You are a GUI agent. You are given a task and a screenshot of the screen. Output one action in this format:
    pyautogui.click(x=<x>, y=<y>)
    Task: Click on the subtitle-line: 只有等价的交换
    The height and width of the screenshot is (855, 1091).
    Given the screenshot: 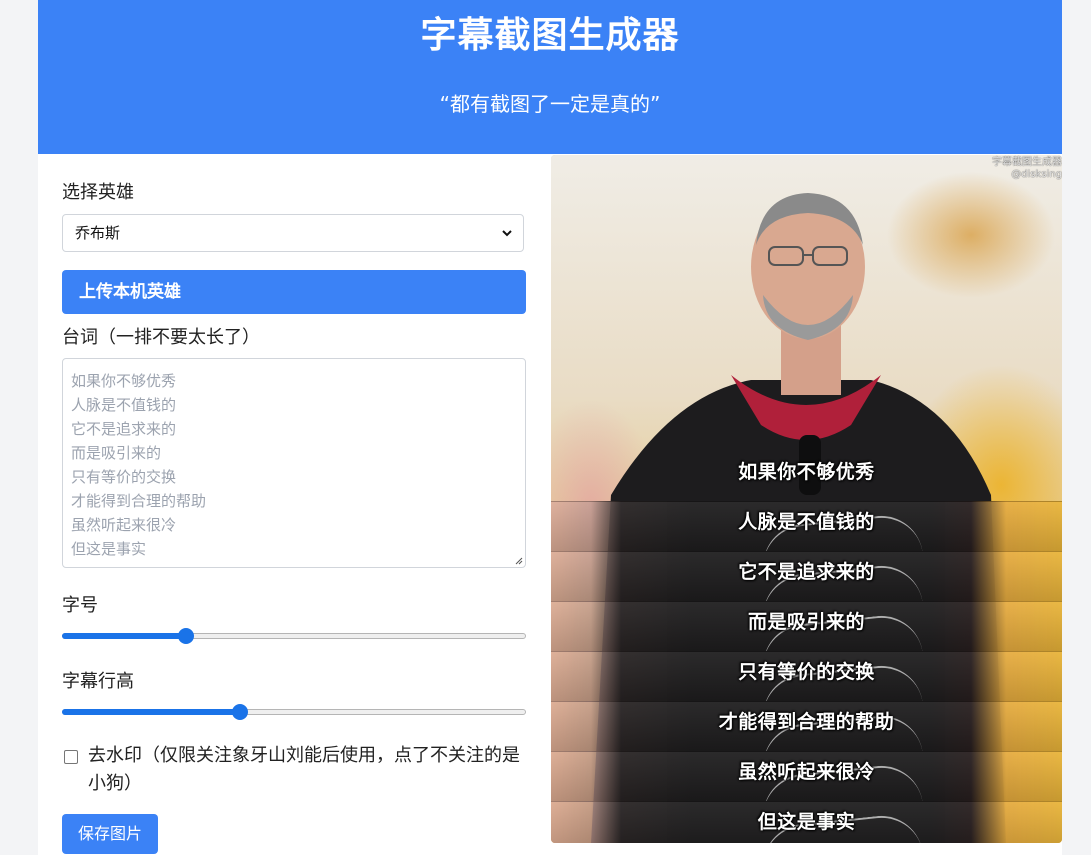 What is the action you would take?
    pyautogui.click(x=806, y=672)
    